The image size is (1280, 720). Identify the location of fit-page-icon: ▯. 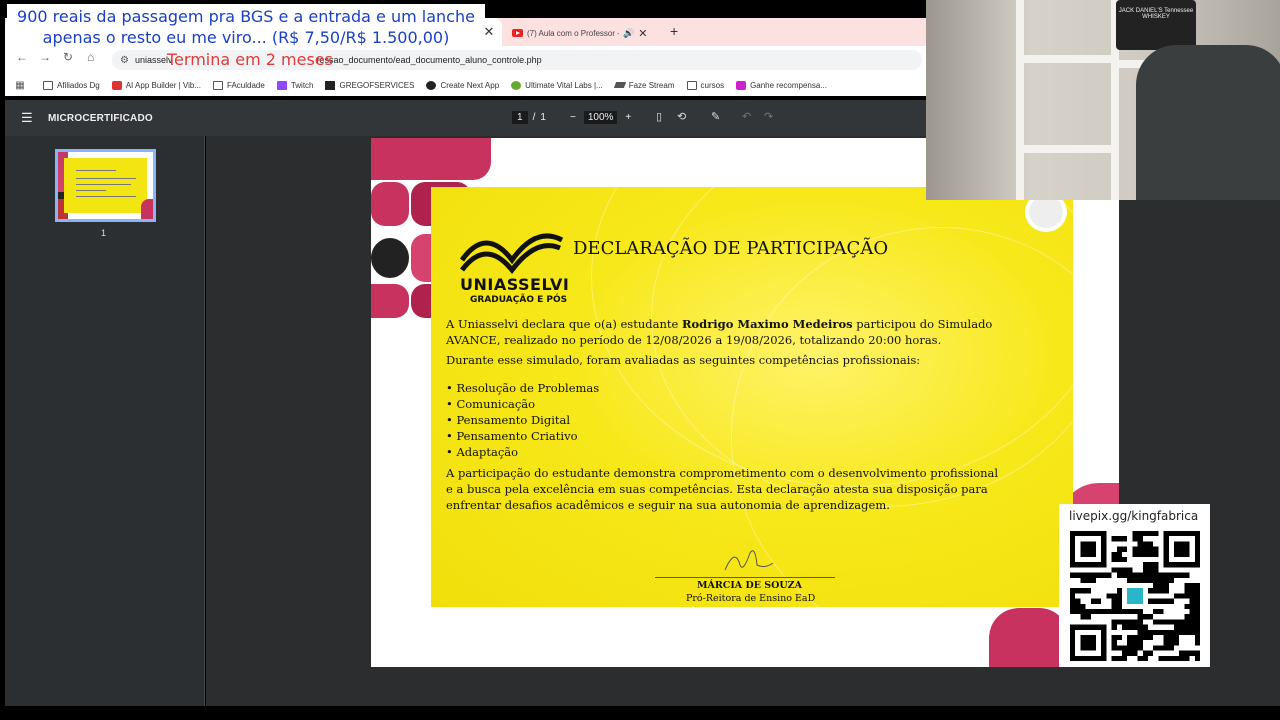
(659, 116).